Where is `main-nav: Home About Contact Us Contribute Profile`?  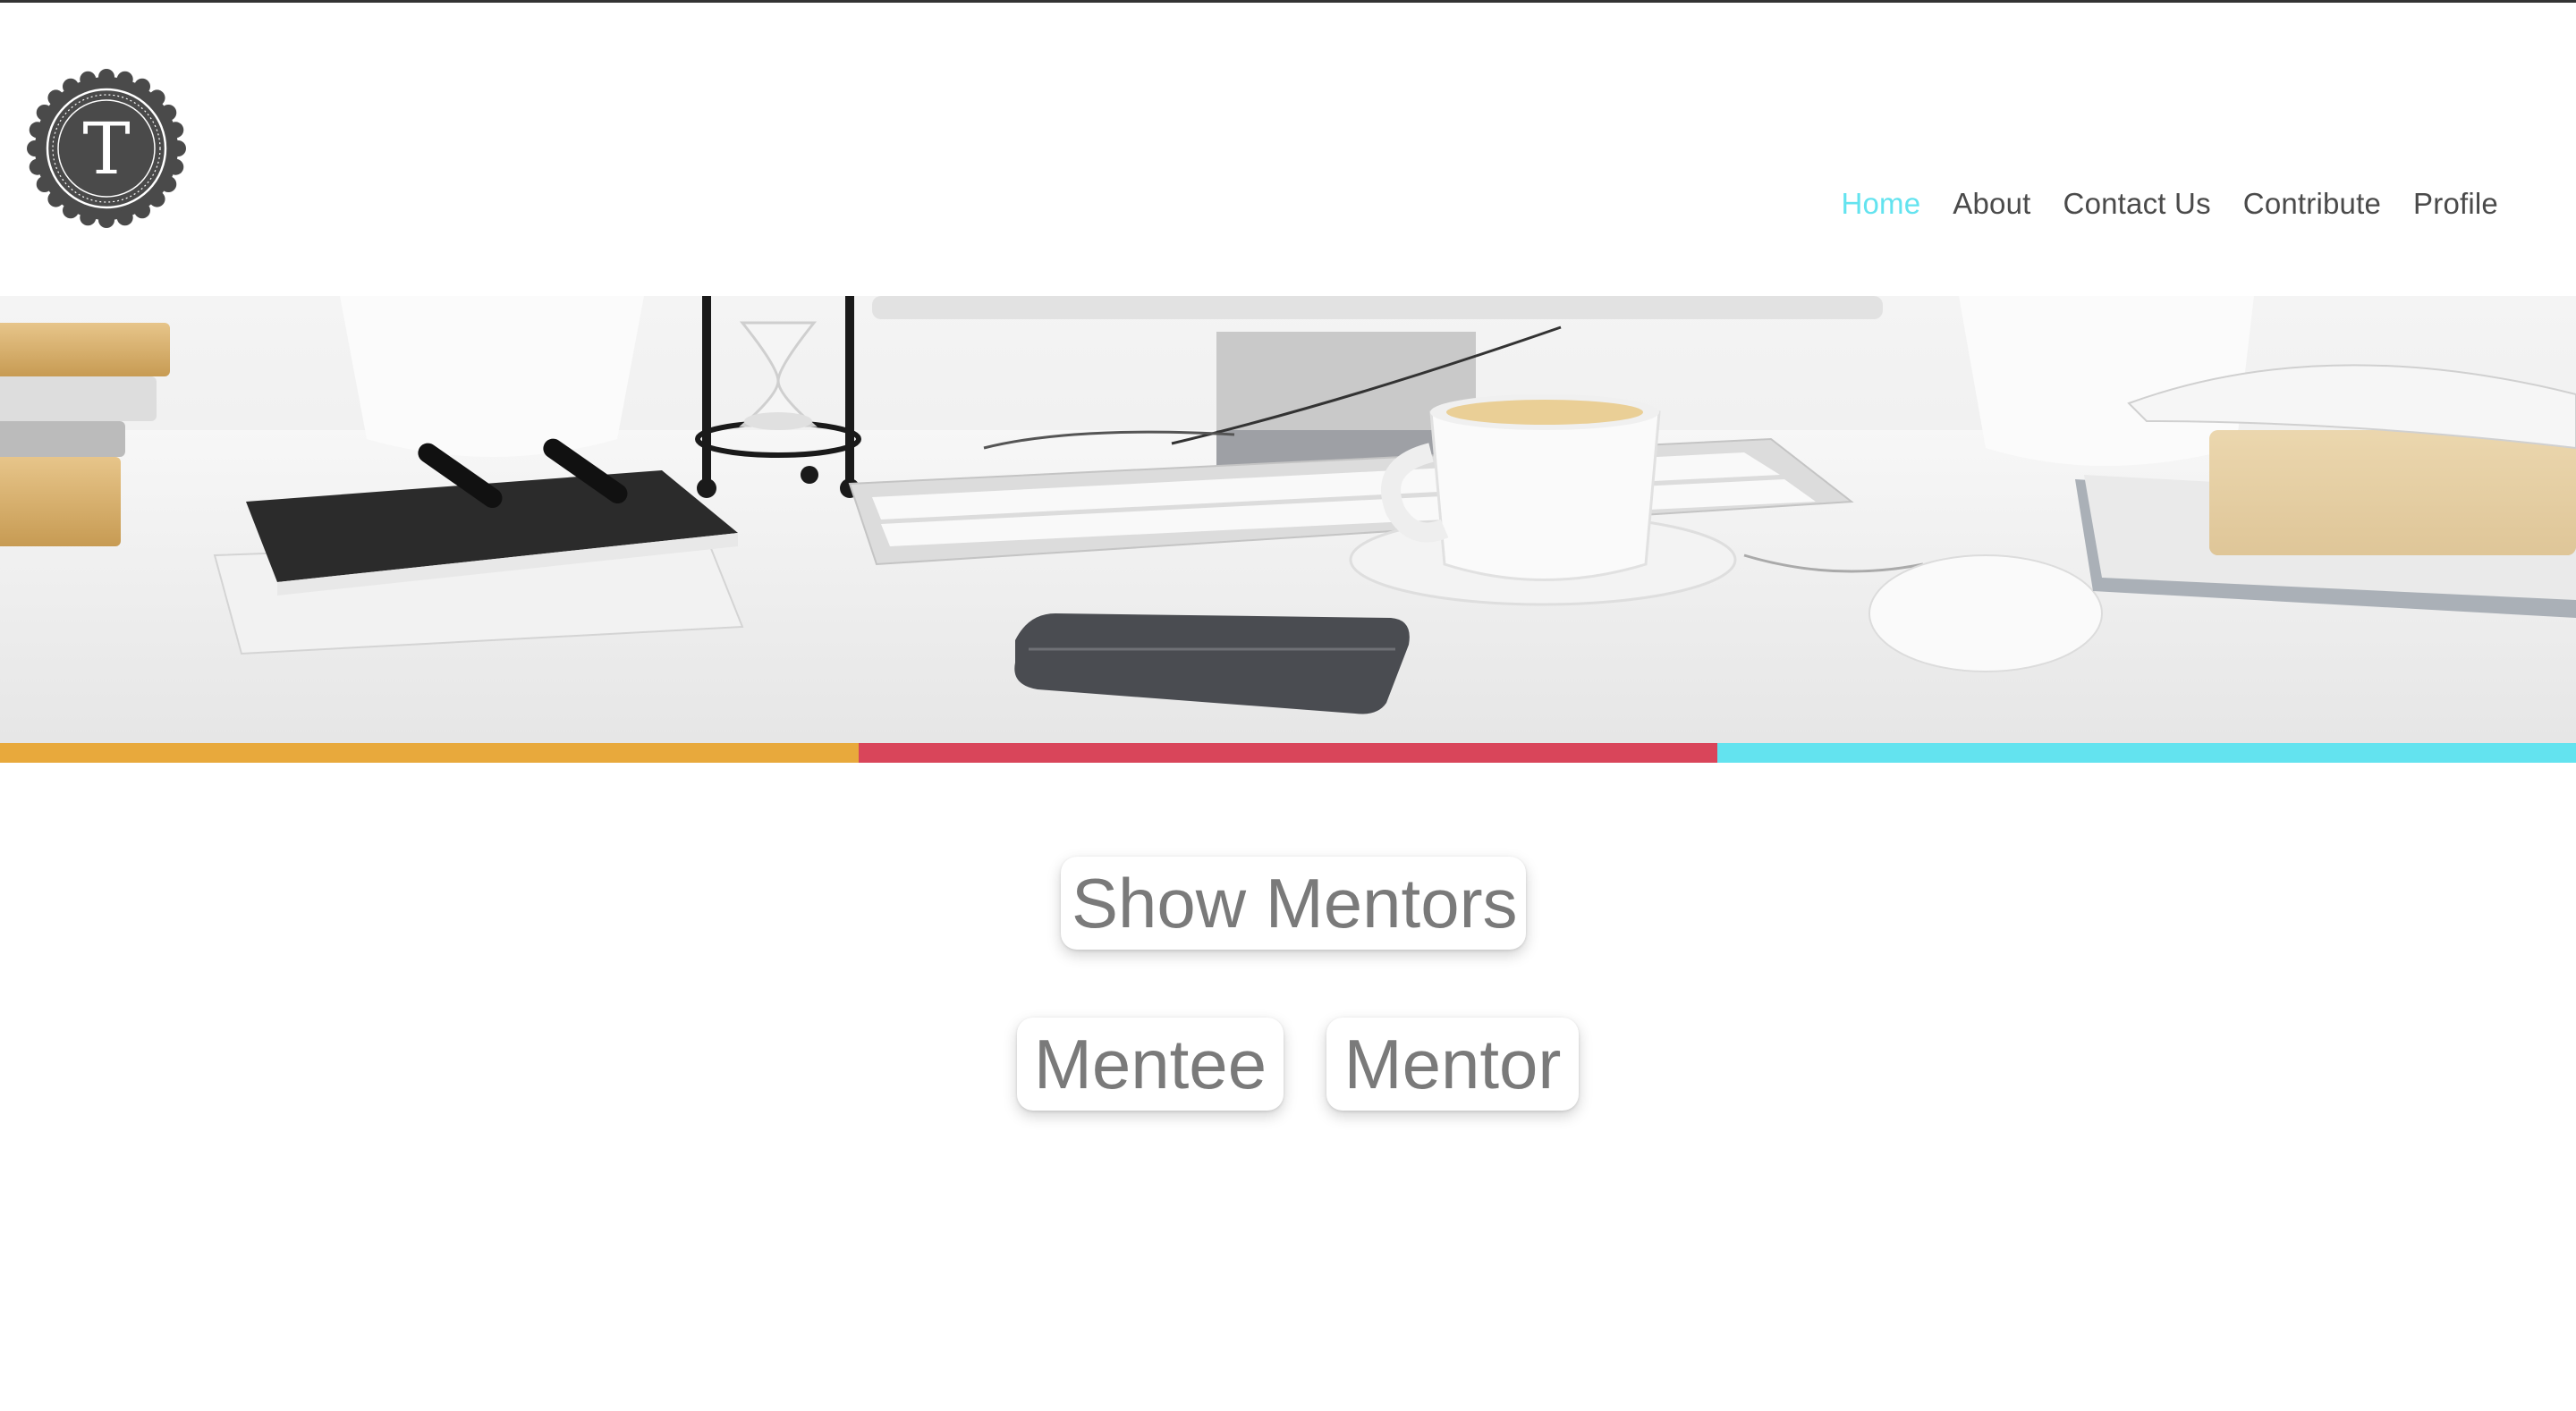
main-nav: Home About Contact Us Contribute Profile is located at coordinates (2169, 204).